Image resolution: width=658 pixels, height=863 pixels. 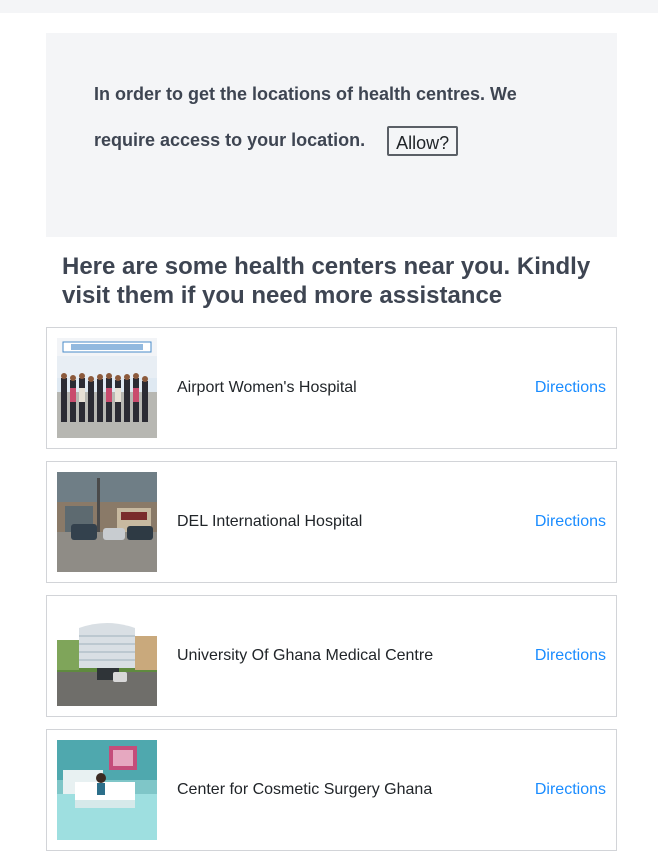 What do you see at coordinates (270, 521) in the screenshot?
I see `health-center-name: DEL International Hospital` at bounding box center [270, 521].